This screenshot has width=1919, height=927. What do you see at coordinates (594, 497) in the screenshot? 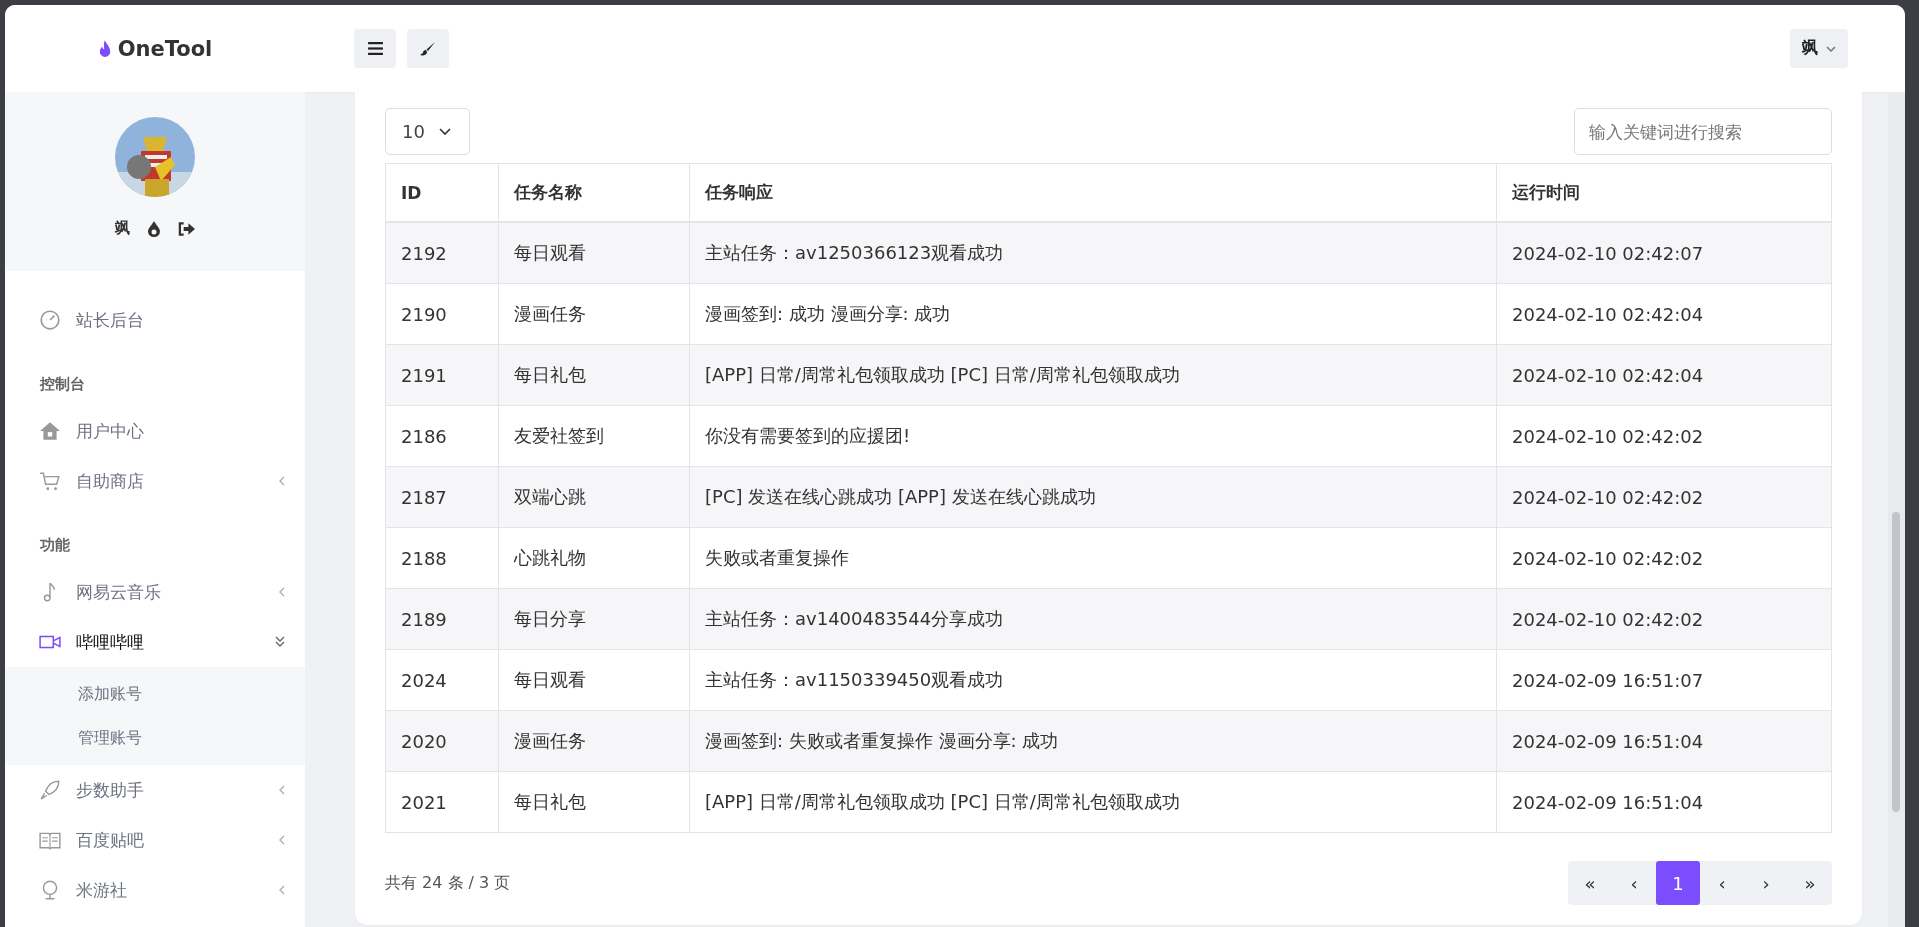
I see `table-cell: 双端心跳` at bounding box center [594, 497].